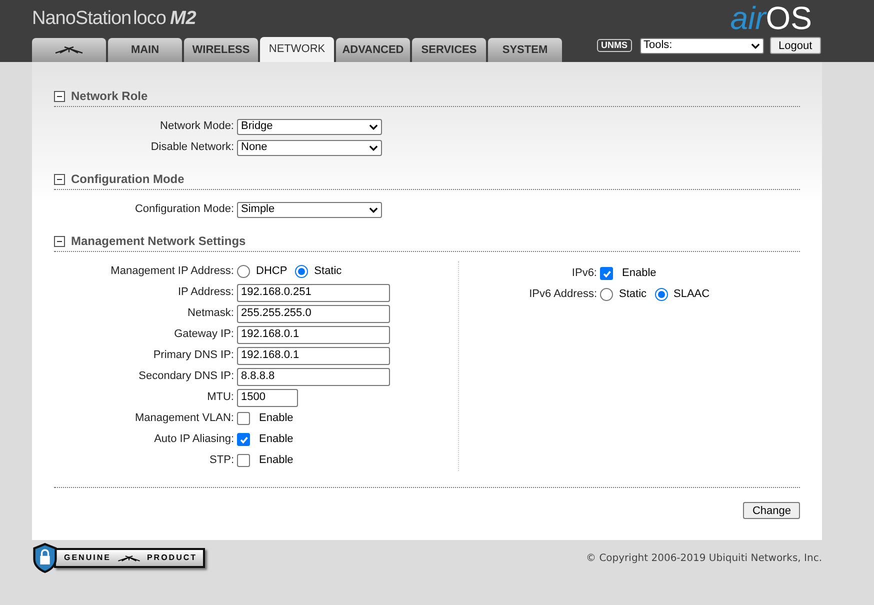  Describe the element at coordinates (373, 50) in the screenshot. I see `nav-tab: ADVANCED` at that location.